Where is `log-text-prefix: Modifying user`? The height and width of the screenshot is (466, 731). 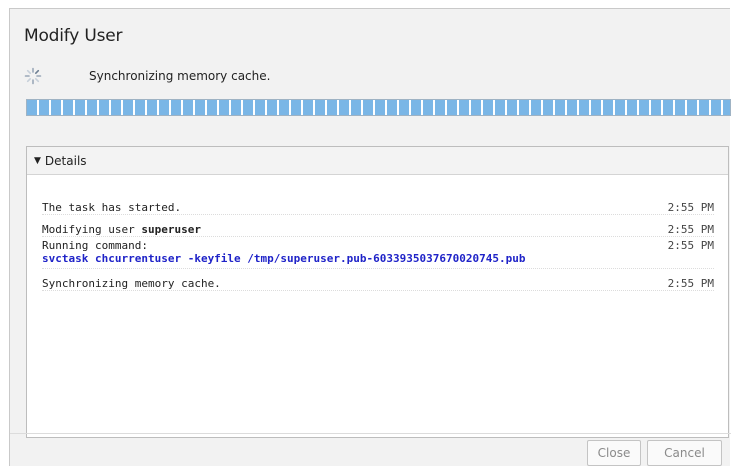 log-text-prefix: Modifying user is located at coordinates (92, 229).